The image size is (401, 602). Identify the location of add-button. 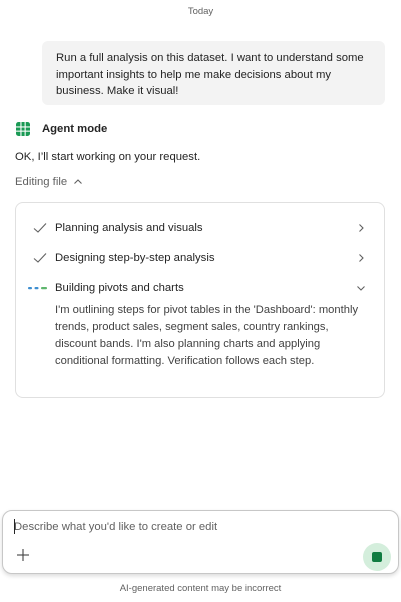
(23, 555).